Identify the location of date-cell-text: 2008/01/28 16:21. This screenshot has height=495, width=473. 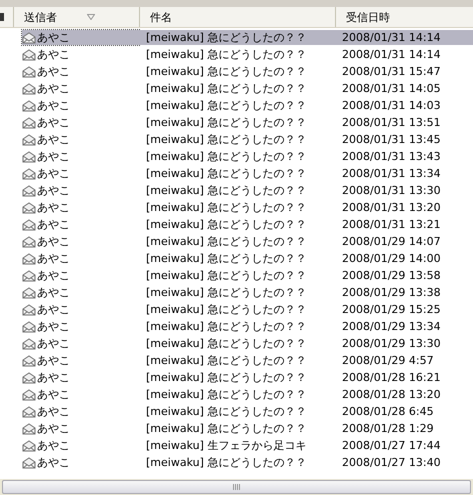
(391, 377).